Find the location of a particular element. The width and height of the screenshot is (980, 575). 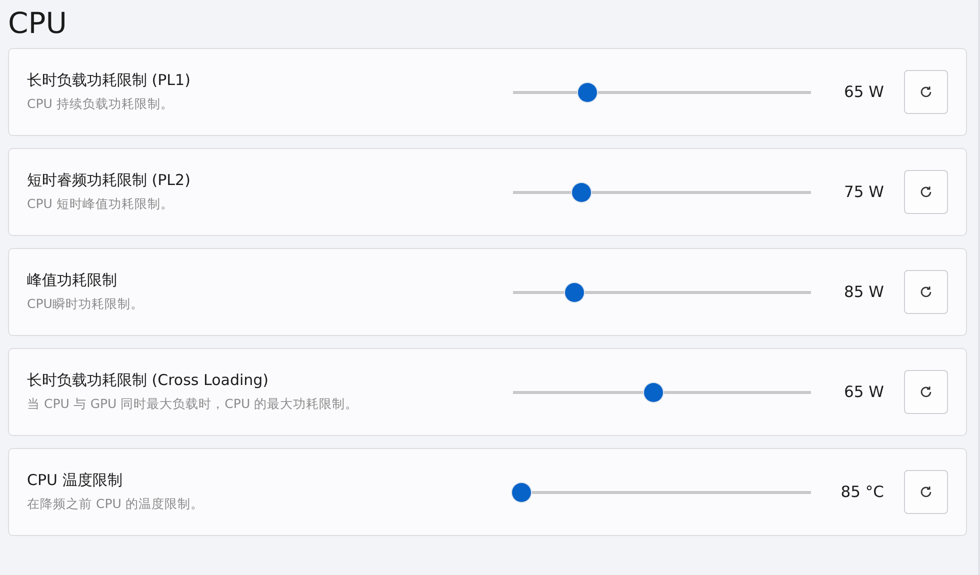

setting-description: 当 CPU 与 GPU 同时最大负载时，CPU 的最大功耗限制。 is located at coordinates (193, 404).